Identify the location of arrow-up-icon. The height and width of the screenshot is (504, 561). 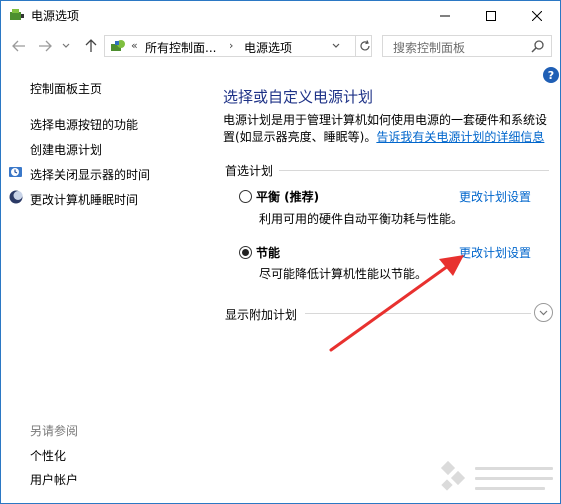
(91, 45).